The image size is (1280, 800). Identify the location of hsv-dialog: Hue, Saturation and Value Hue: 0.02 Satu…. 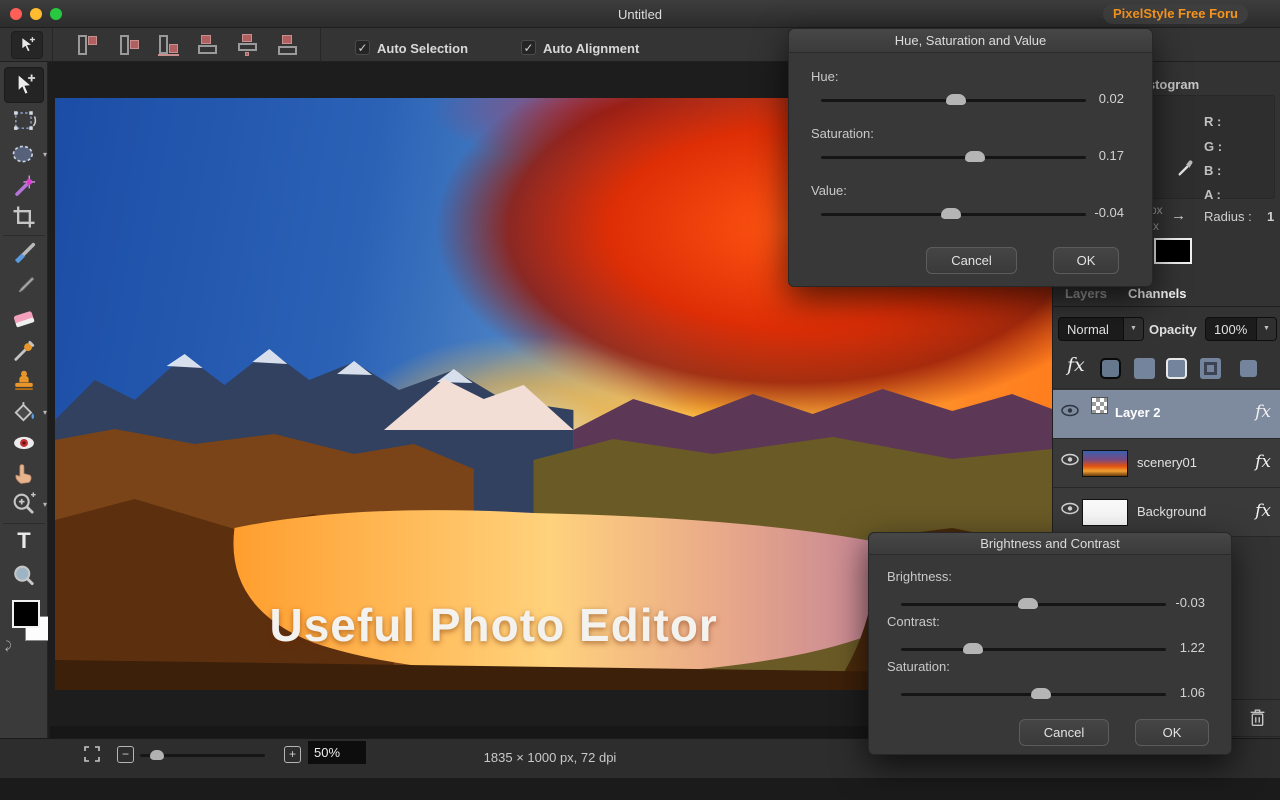
(970, 157).